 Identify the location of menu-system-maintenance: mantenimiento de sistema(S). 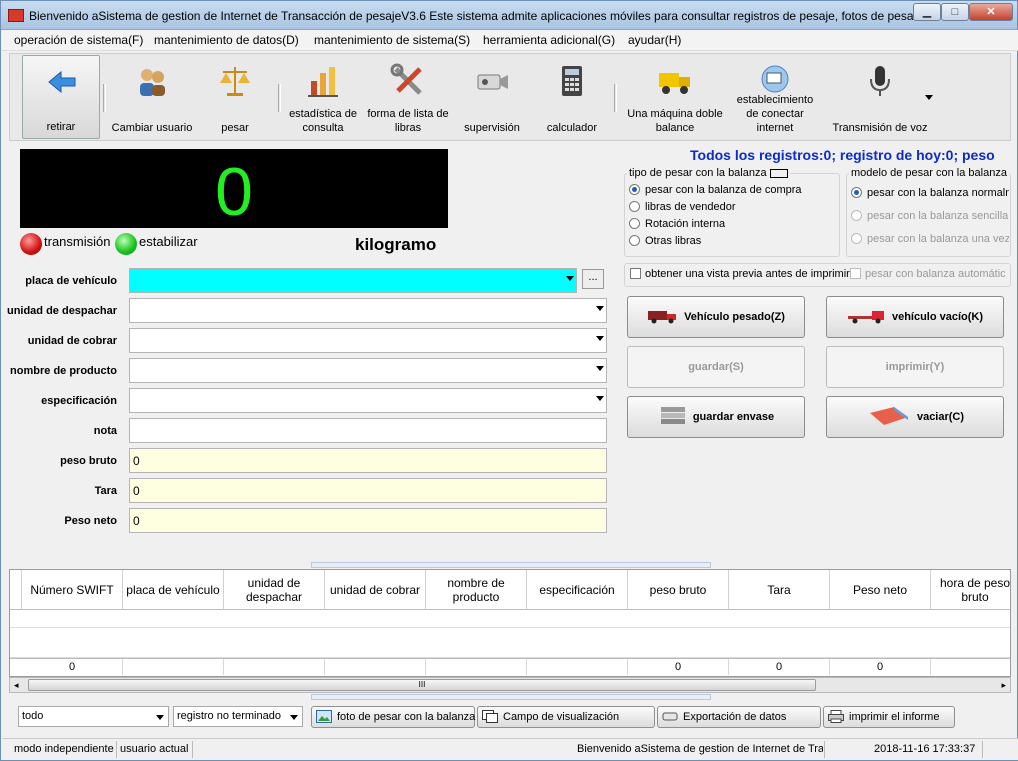
(392, 40).